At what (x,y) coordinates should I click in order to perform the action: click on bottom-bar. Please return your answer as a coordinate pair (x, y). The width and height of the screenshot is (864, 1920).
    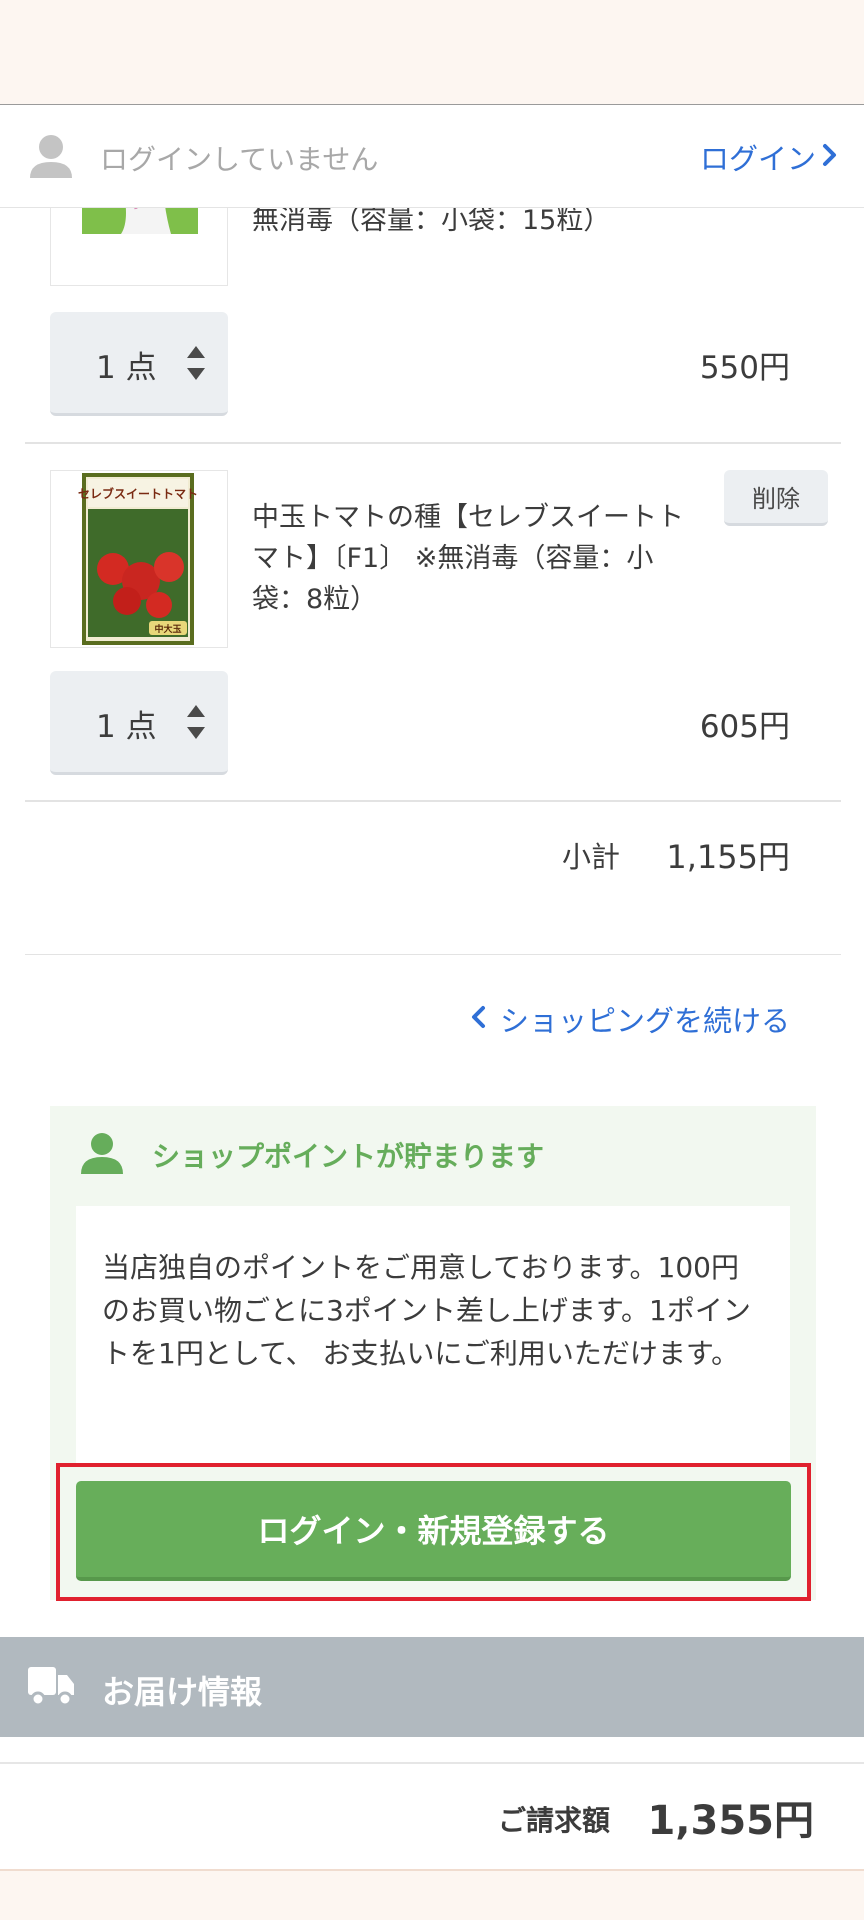
    Looking at the image, I should click on (432, 1894).